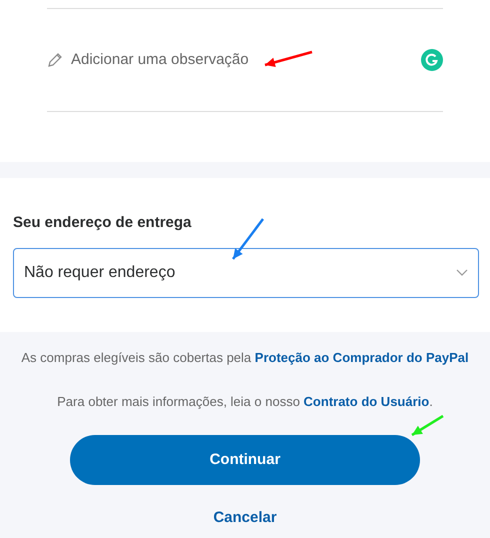  Describe the element at coordinates (55, 60) in the screenshot. I see `pencil-icon` at that location.